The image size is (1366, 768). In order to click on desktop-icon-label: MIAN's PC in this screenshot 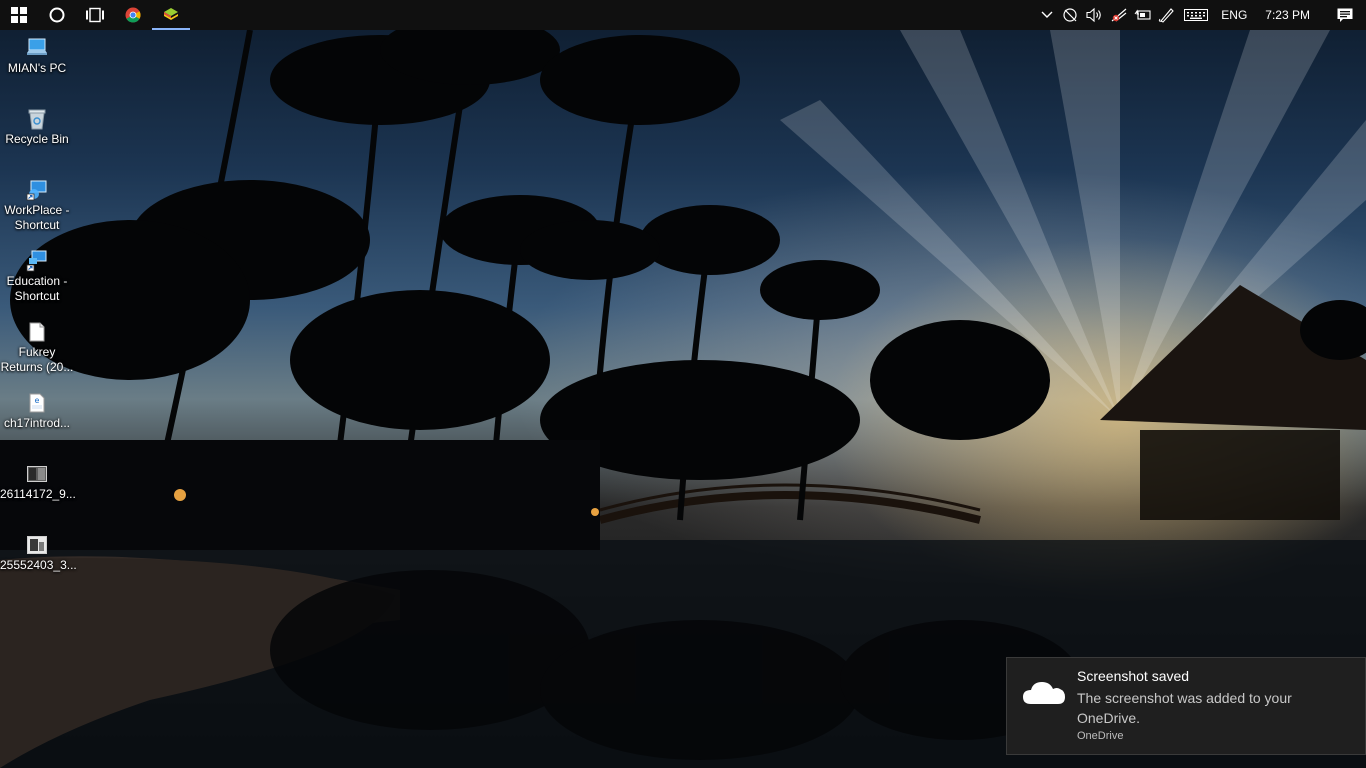, I will do `click(37, 68)`.